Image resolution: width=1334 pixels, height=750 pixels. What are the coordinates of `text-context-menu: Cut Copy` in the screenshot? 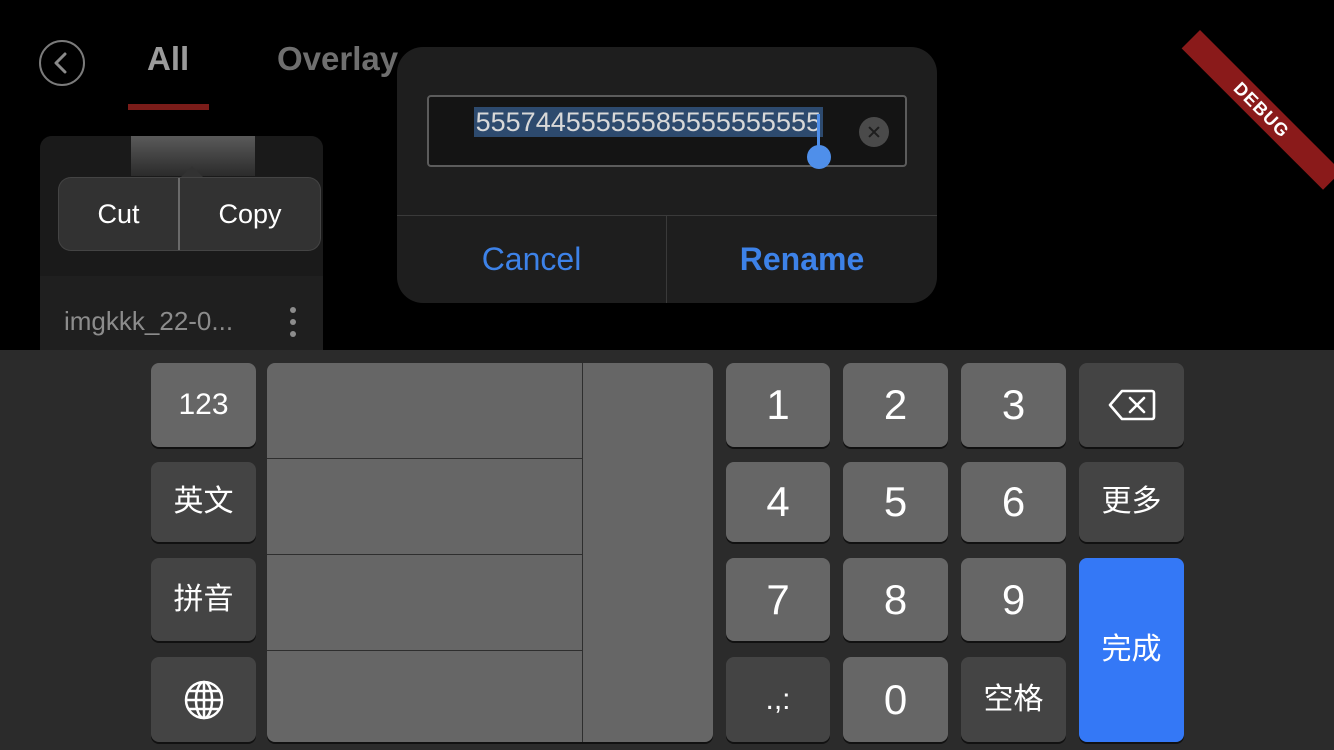 It's located at (189, 214).